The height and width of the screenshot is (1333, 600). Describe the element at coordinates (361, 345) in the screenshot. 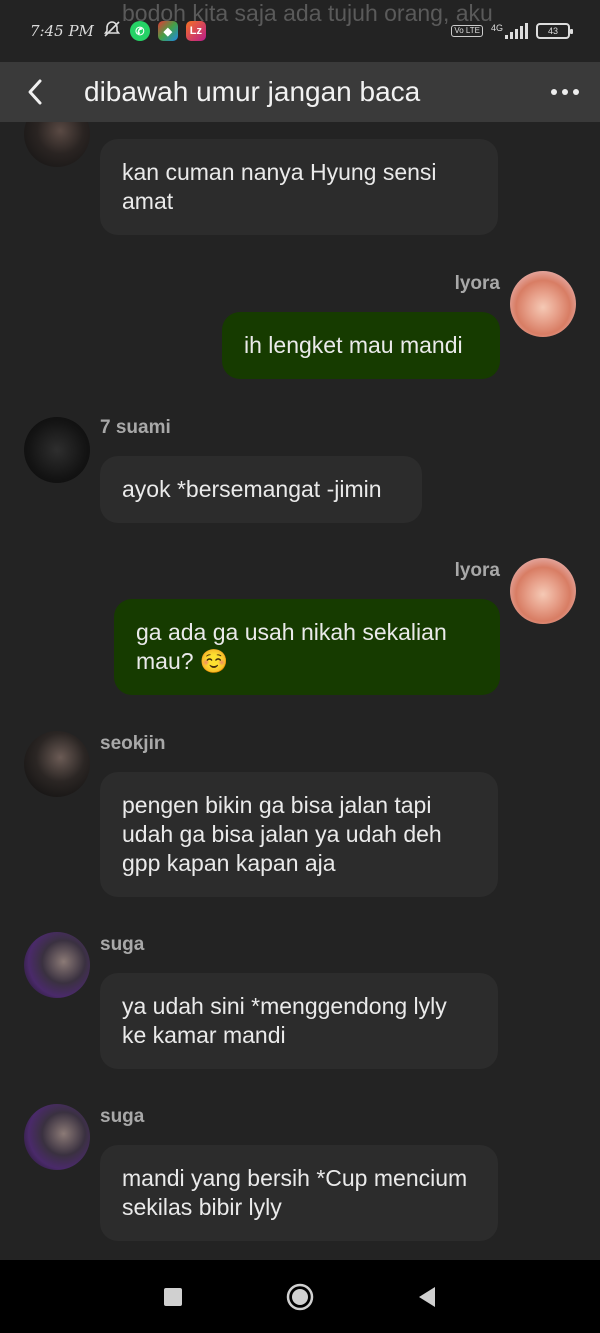

I see `message-bubble: ih lengket mau mandi` at that location.